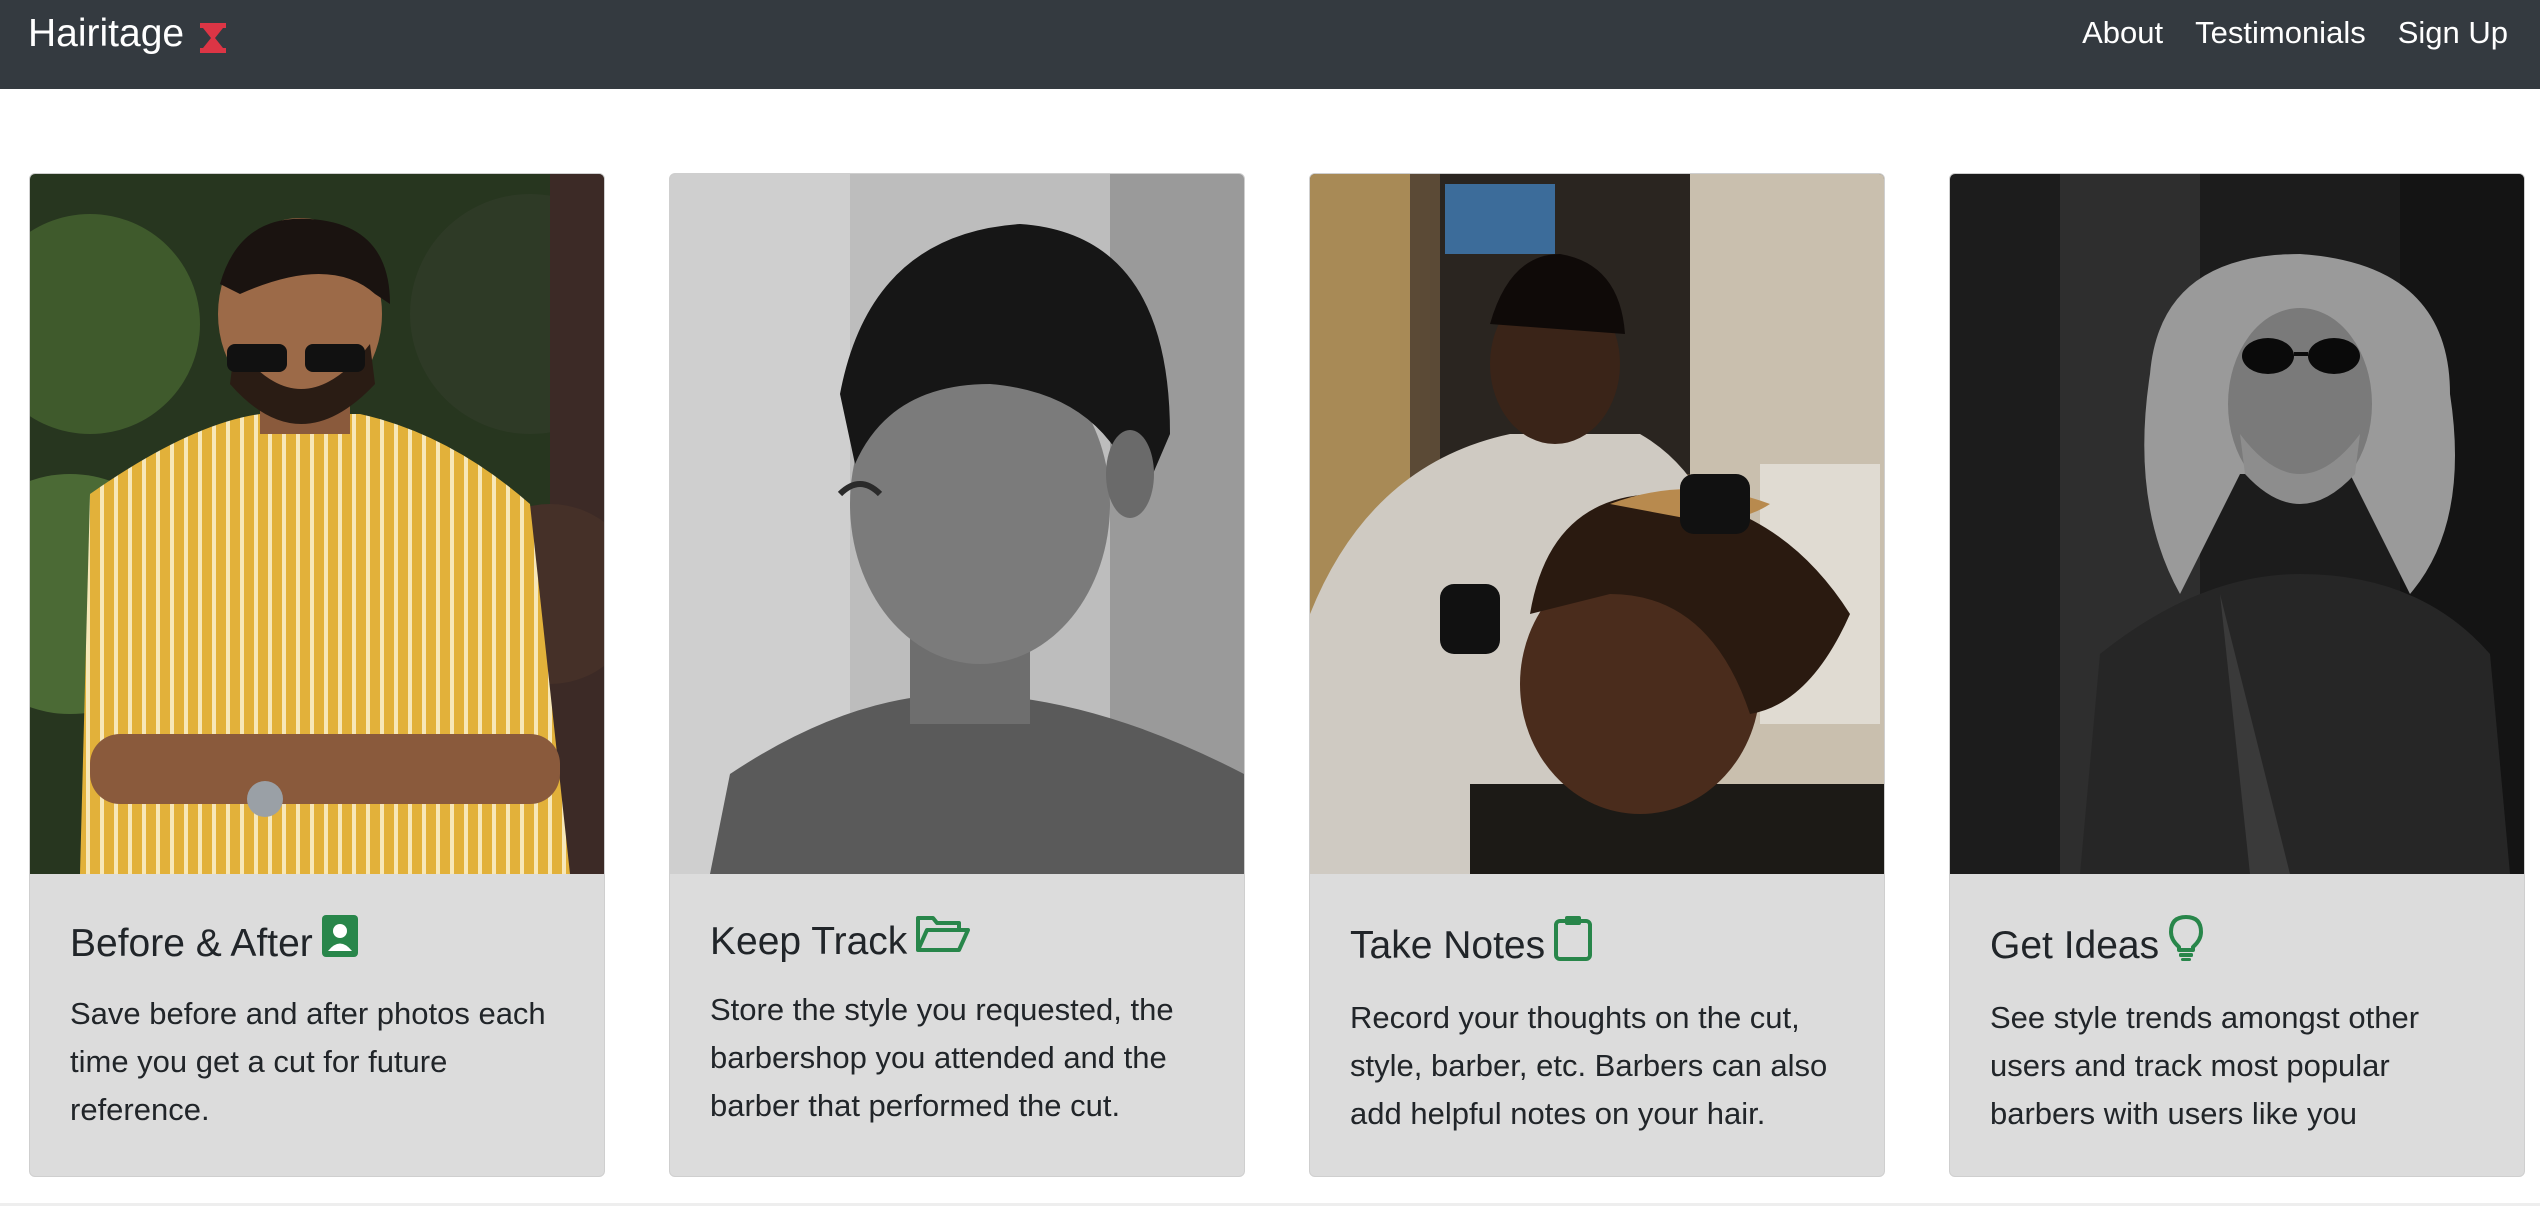  I want to click on brand-name: Hairitage, so click(106, 34).